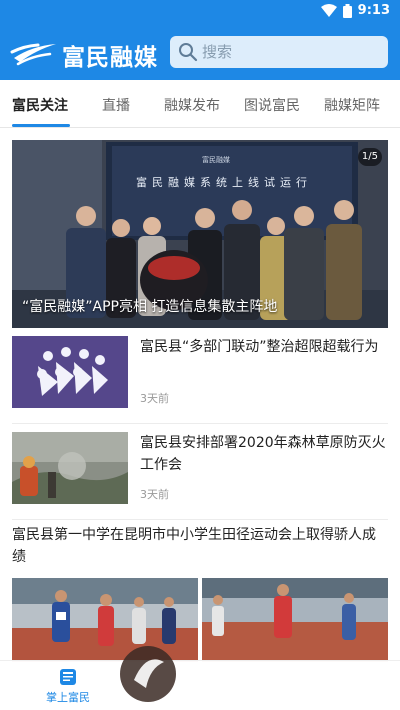 Image resolution: width=400 pixels, height=710 pixels. What do you see at coordinates (105, 620) in the screenshot?
I see `track-race-image` at bounding box center [105, 620].